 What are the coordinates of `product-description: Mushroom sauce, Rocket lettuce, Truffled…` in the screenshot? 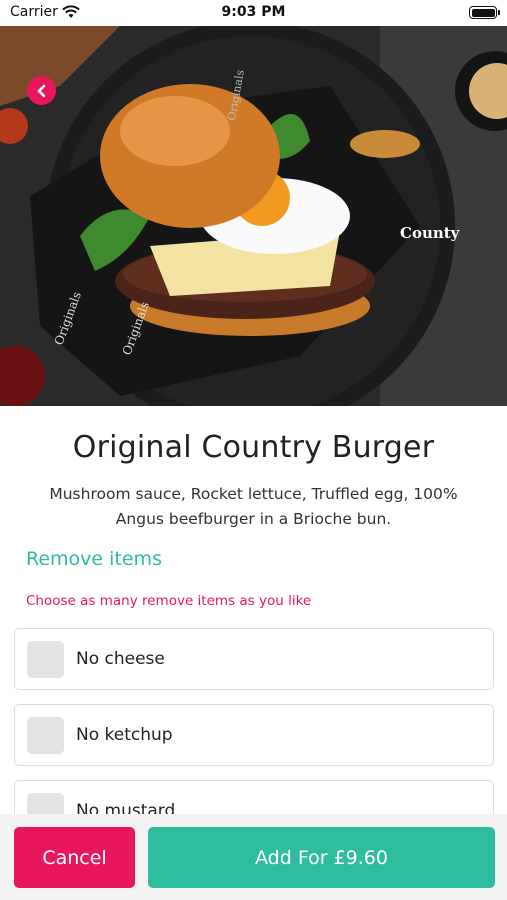 It's located at (253, 506).